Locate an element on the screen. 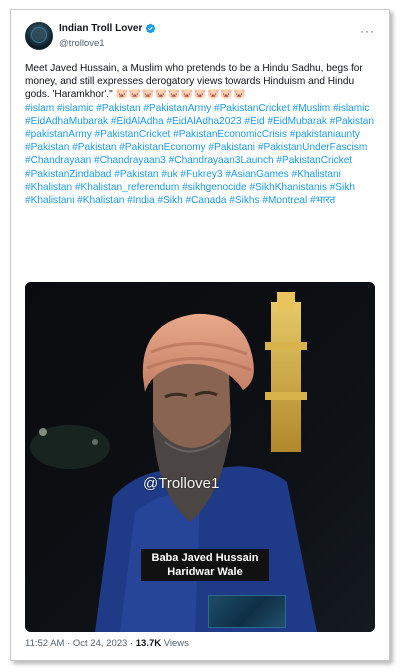 Image resolution: width=402 pixels, height=672 pixels. tweet-time: 11:52 AM is located at coordinates (44, 643).